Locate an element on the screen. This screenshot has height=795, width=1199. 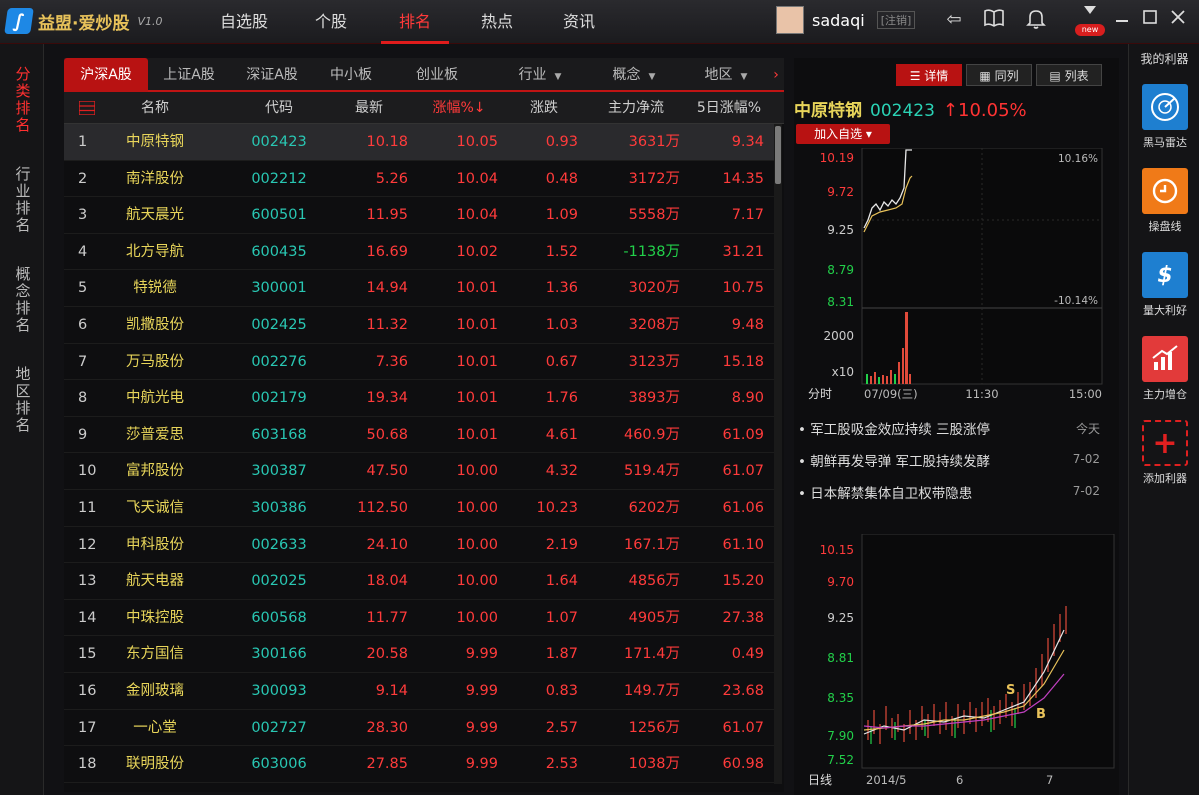
maximize-icon is located at coordinates (1150, 20).